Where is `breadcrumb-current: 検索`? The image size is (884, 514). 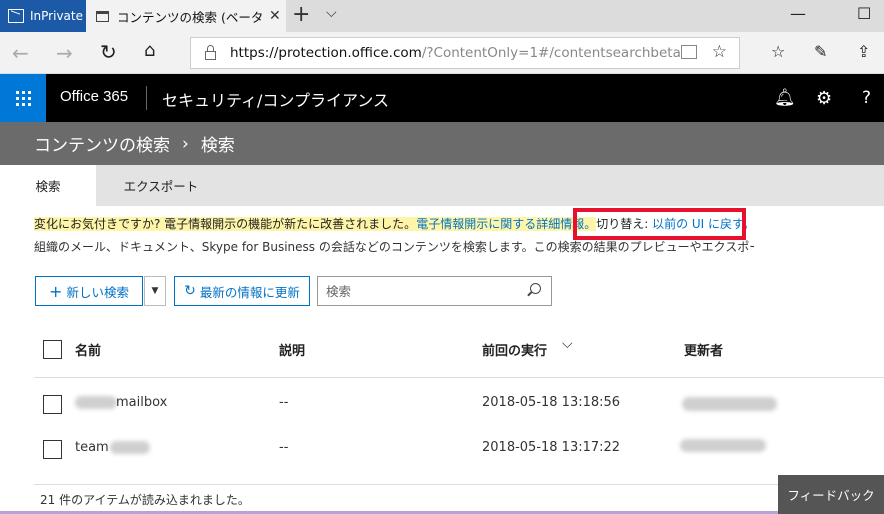 breadcrumb-current: 検索 is located at coordinates (217, 146).